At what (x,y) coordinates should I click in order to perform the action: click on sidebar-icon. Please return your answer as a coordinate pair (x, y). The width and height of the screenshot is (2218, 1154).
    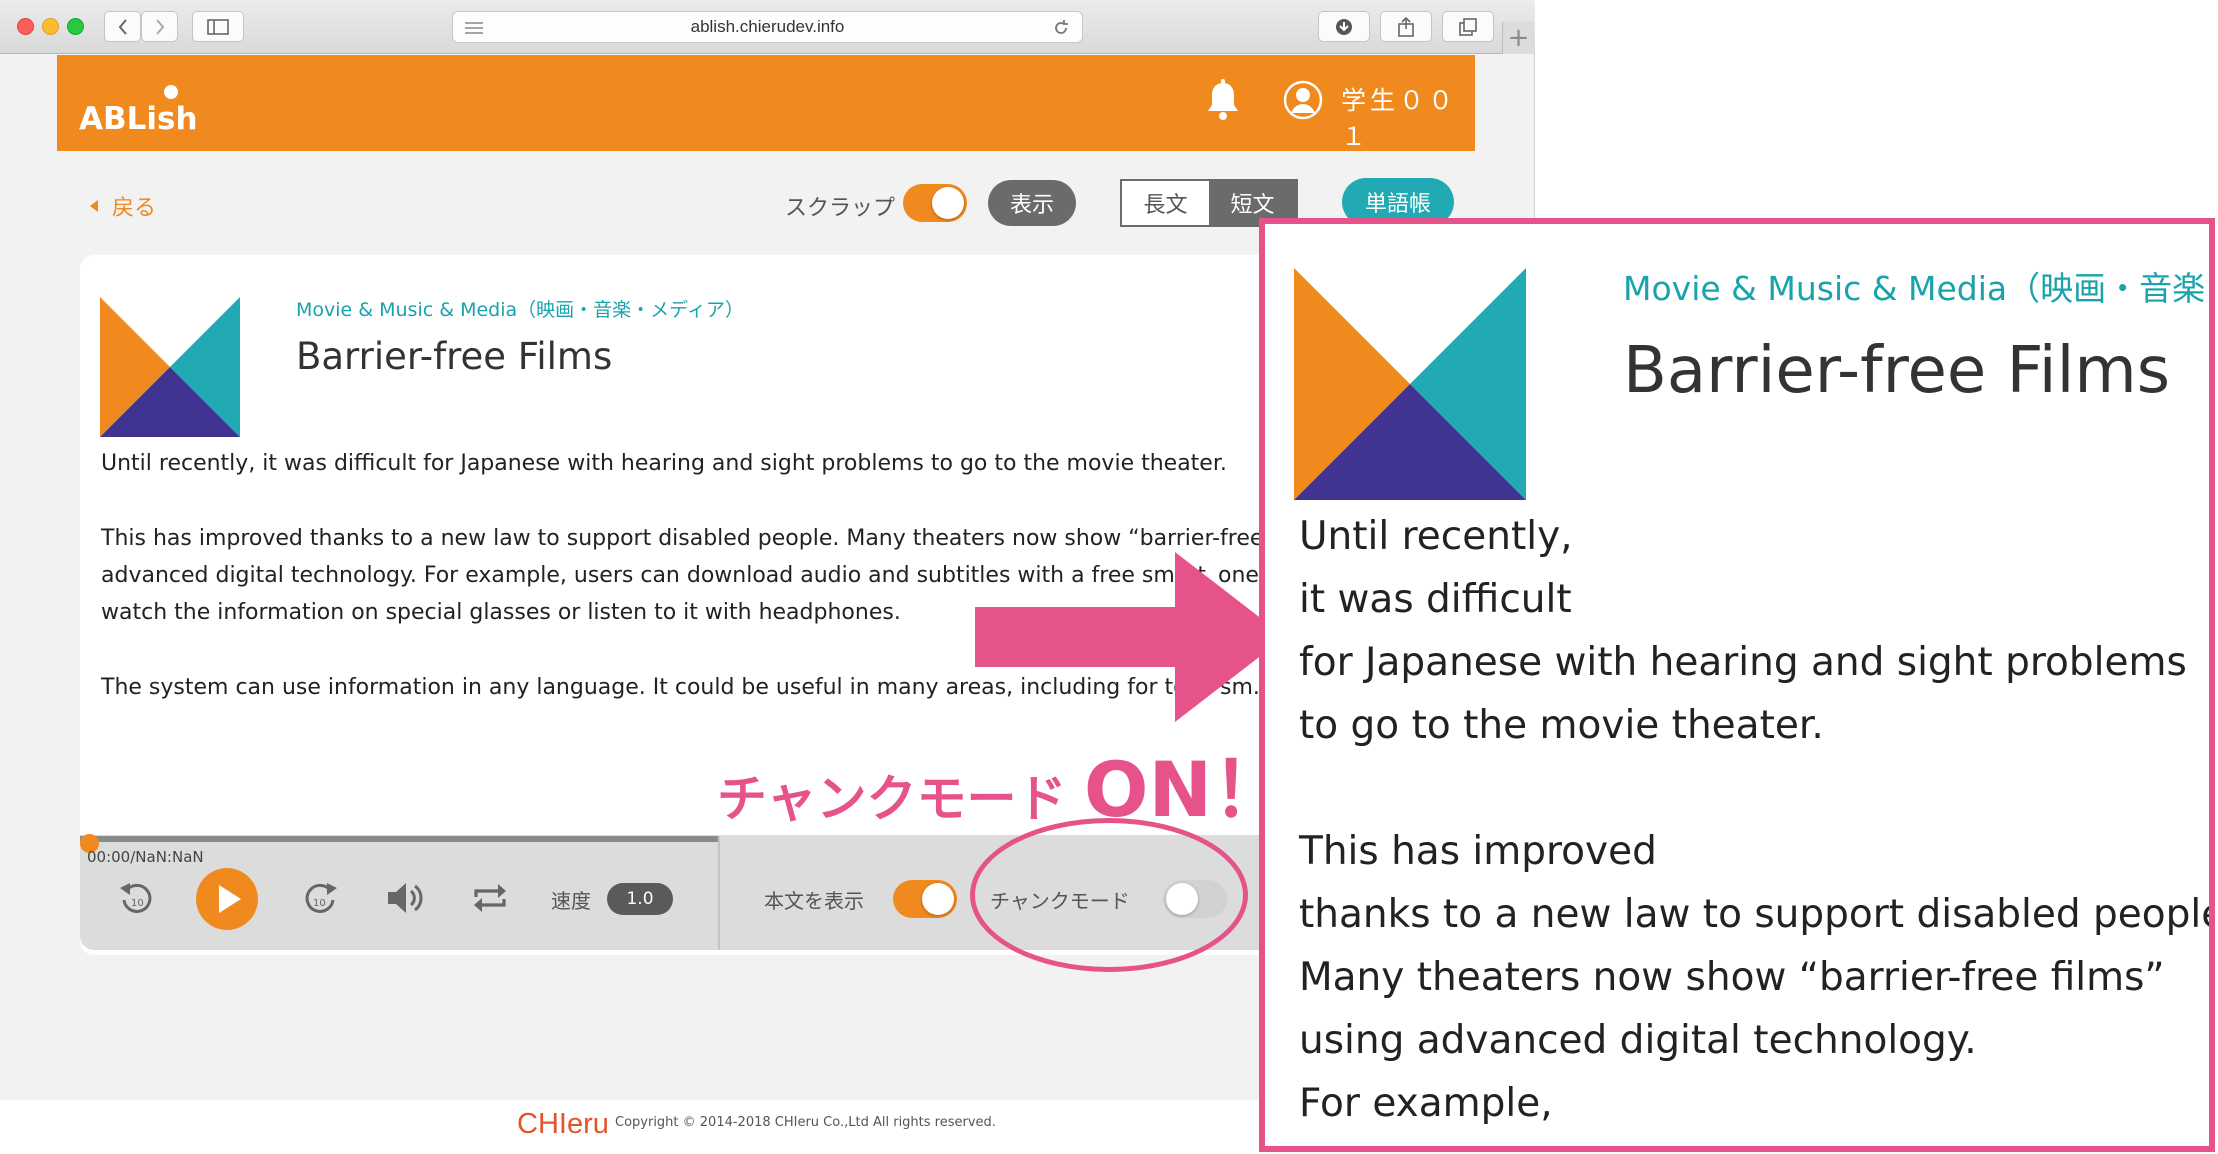
    Looking at the image, I should click on (218, 26).